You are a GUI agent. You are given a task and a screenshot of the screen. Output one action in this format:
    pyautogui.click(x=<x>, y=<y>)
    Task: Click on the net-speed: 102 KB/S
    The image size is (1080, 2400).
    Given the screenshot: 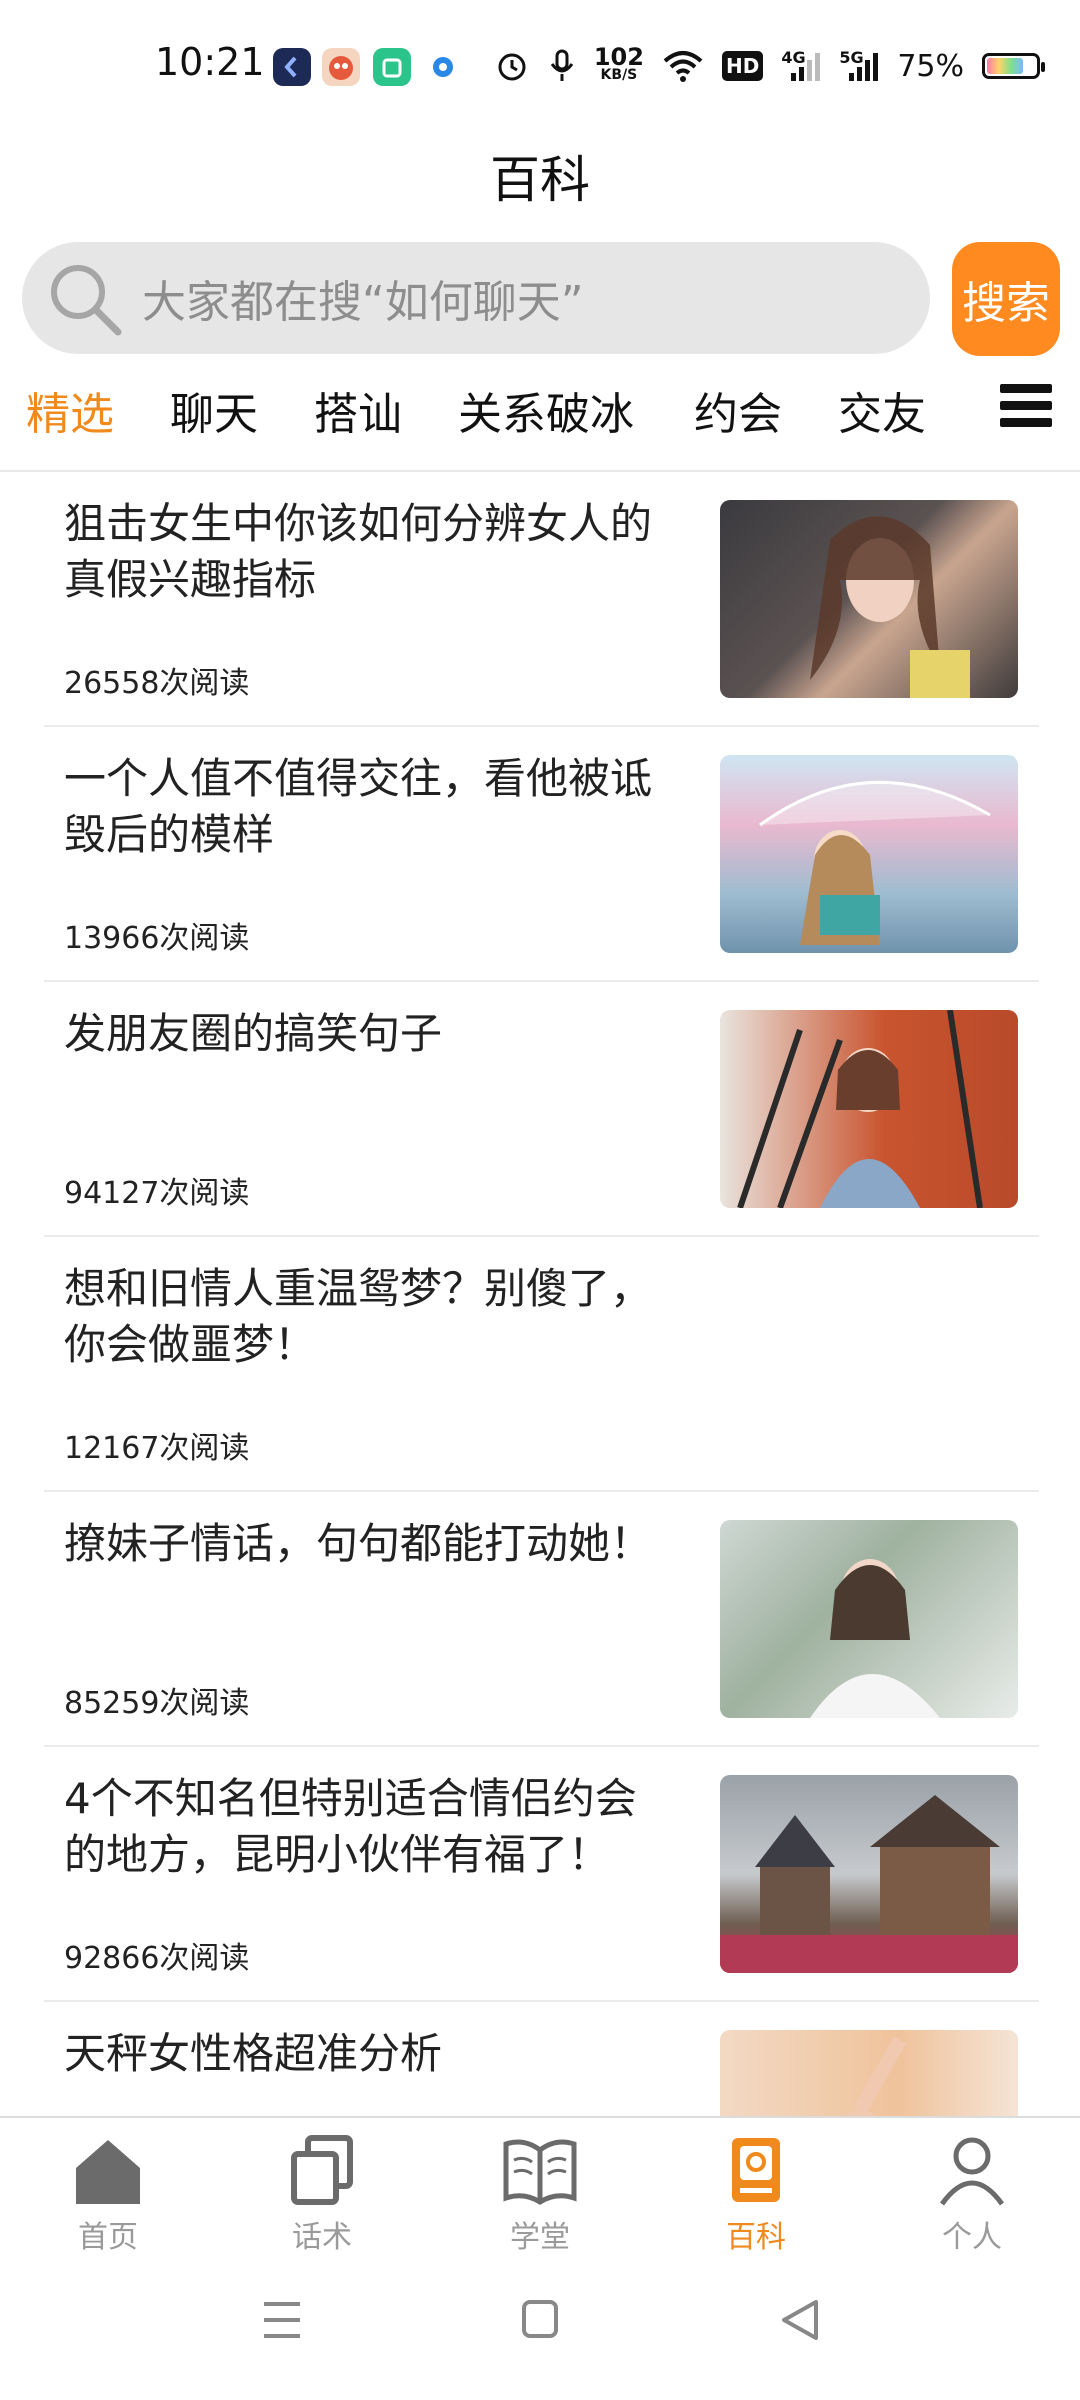 What is the action you would take?
    pyautogui.click(x=618, y=64)
    